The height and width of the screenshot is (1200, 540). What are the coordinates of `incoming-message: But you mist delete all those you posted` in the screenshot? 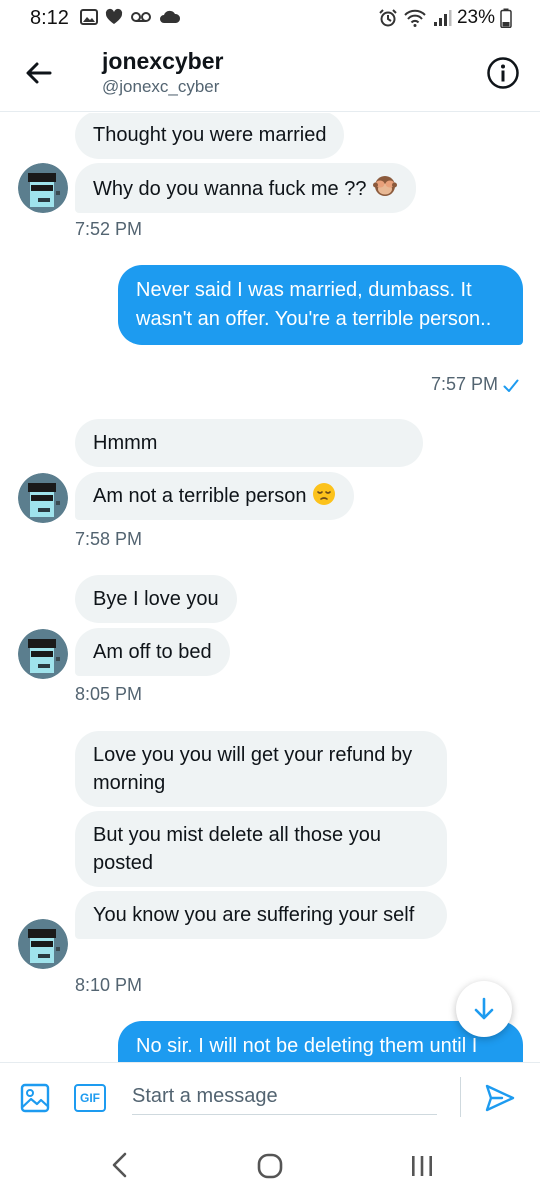 It's located at (261, 849).